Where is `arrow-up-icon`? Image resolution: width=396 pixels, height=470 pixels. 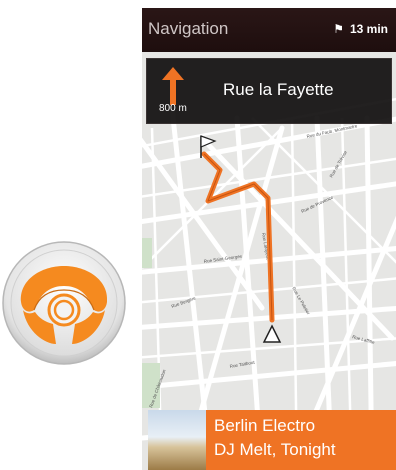 arrow-up-icon is located at coordinates (173, 86).